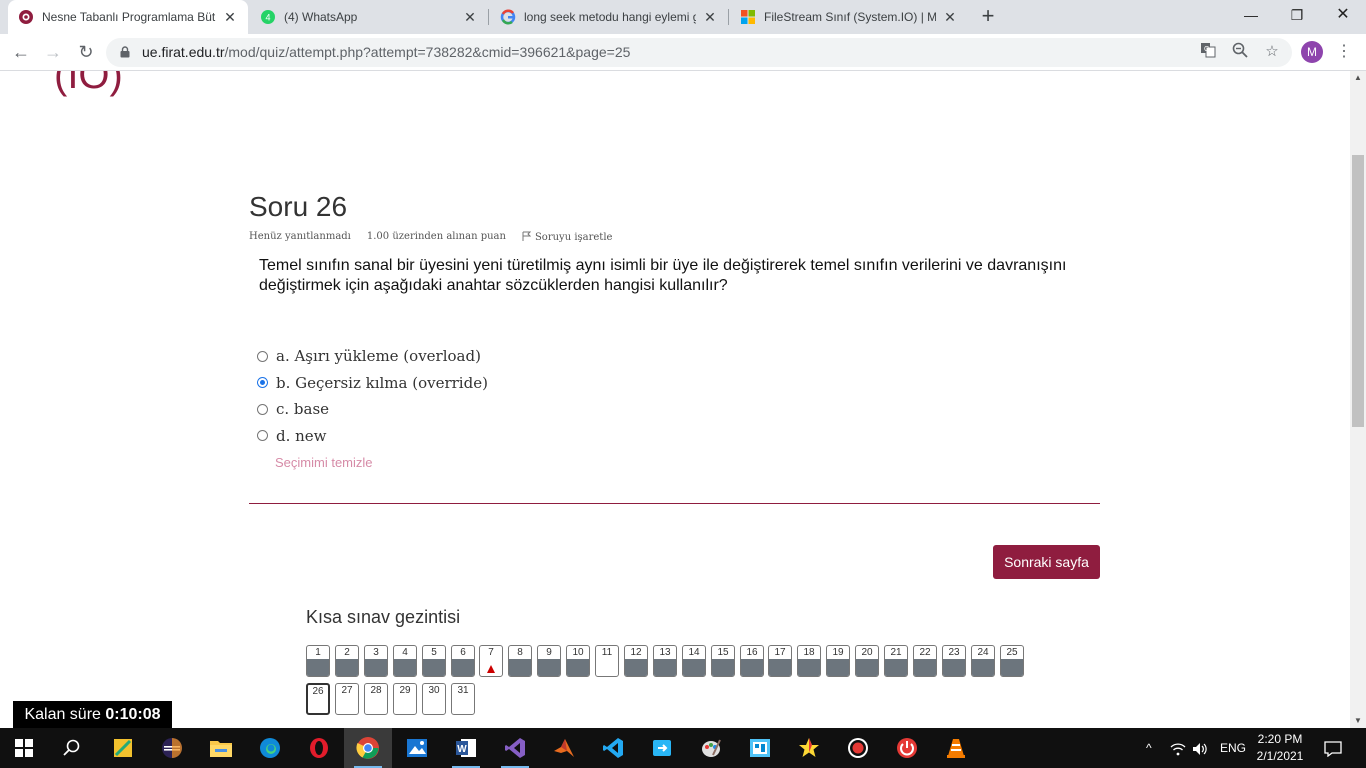 This screenshot has height=768, width=1366. I want to click on answer-option-a: a. Aşırı yükleme (overload), so click(372, 356).